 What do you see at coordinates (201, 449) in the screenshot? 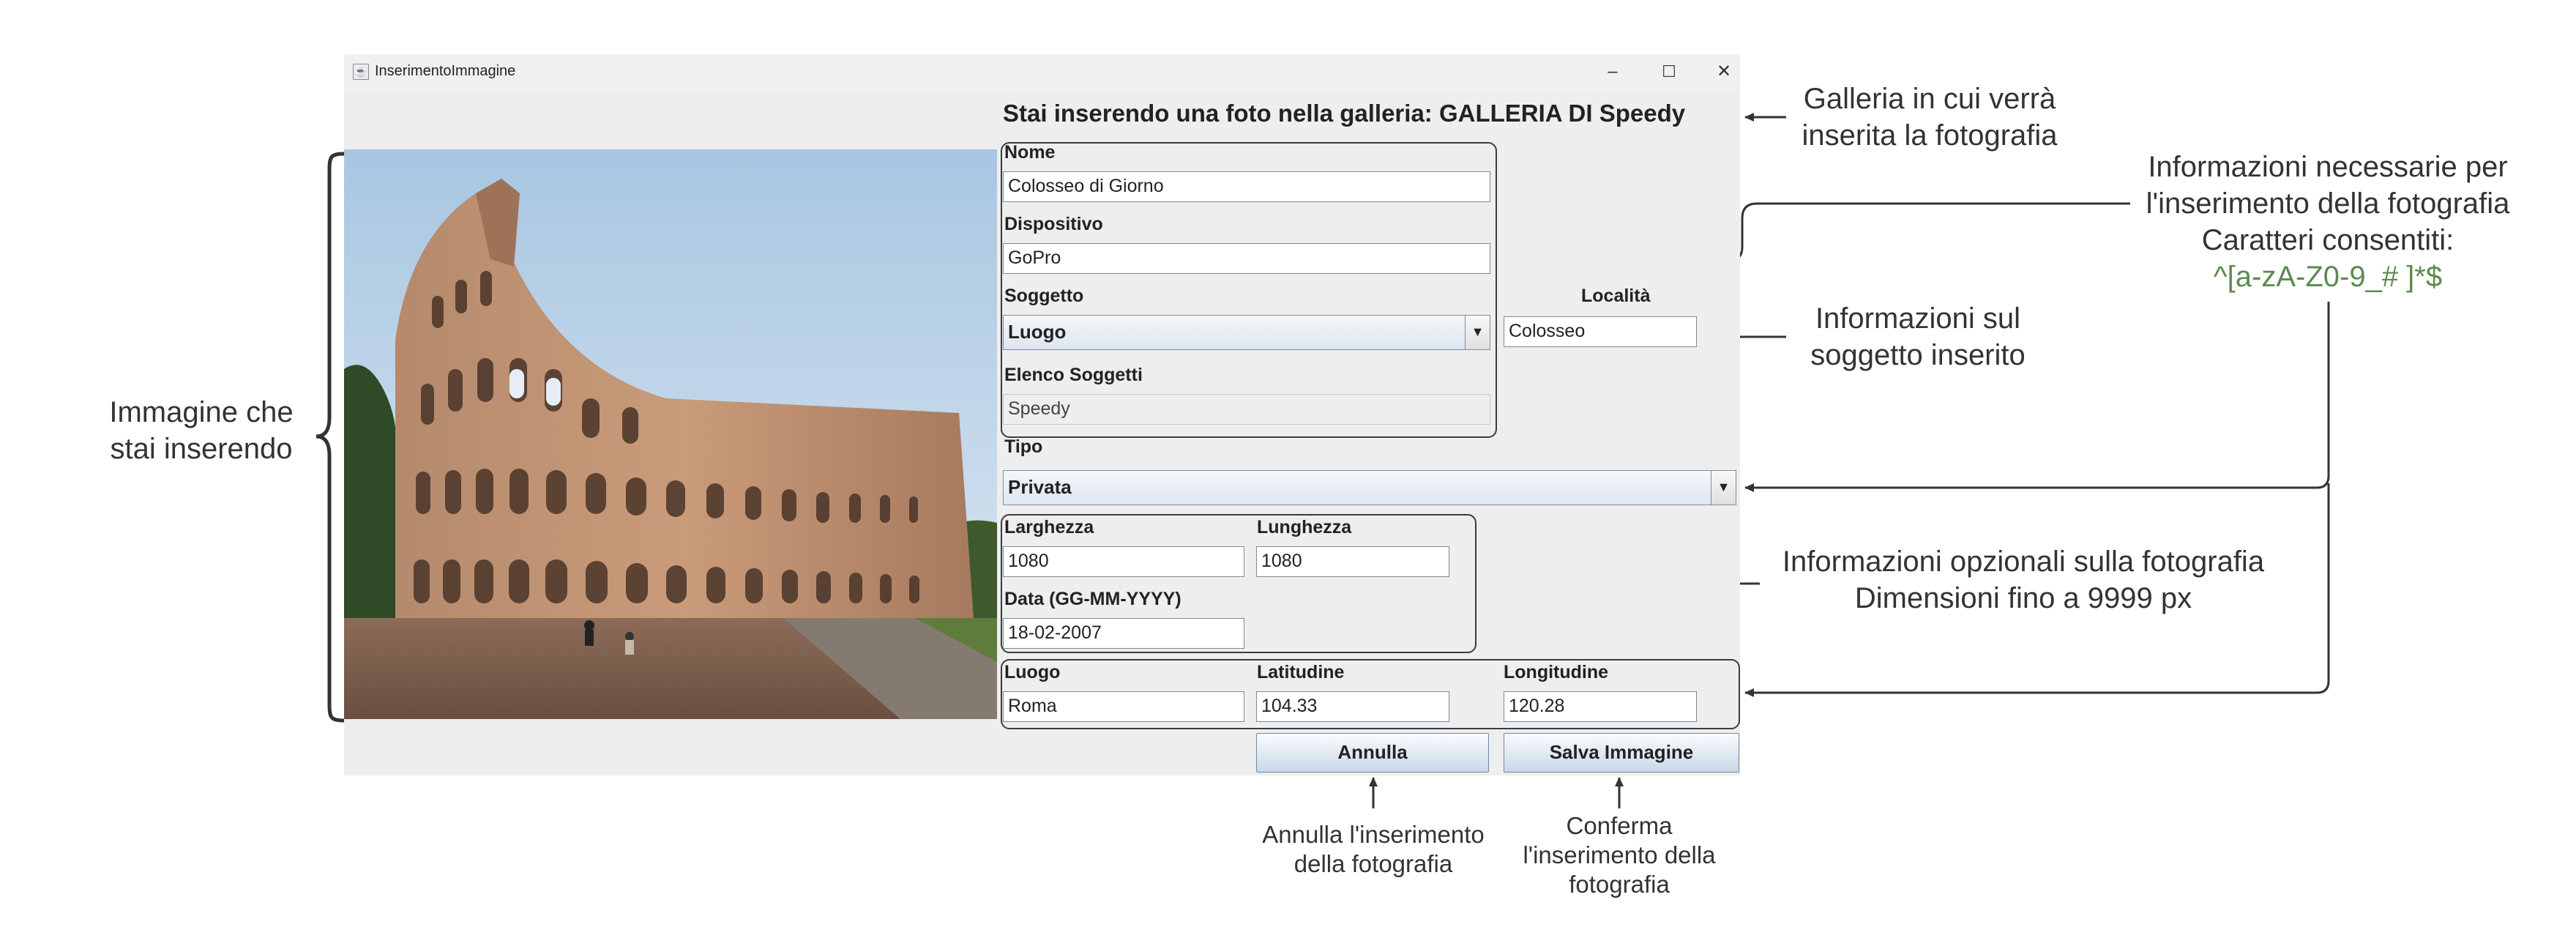
I see `image-annotation-line: stai inserendo` at bounding box center [201, 449].